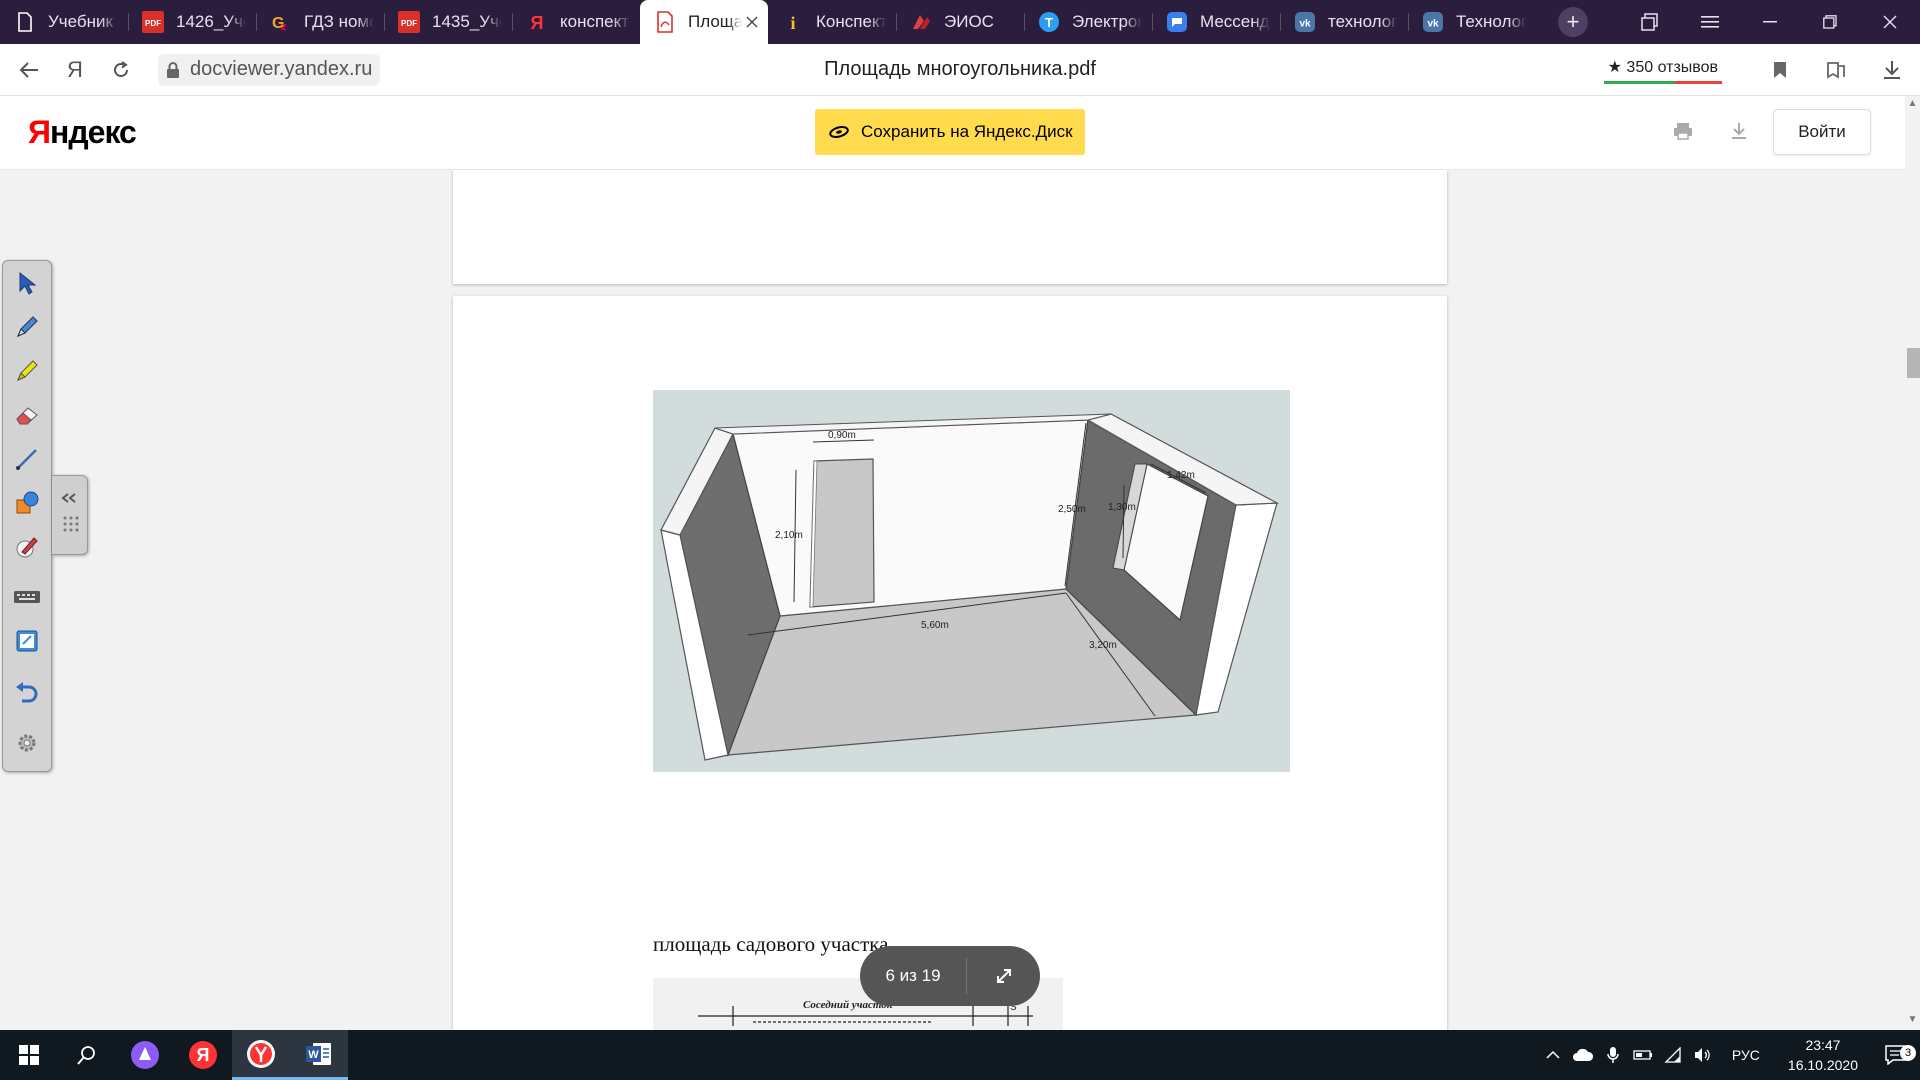  What do you see at coordinates (1780, 70) in the screenshot?
I see `bookmark-icon` at bounding box center [1780, 70].